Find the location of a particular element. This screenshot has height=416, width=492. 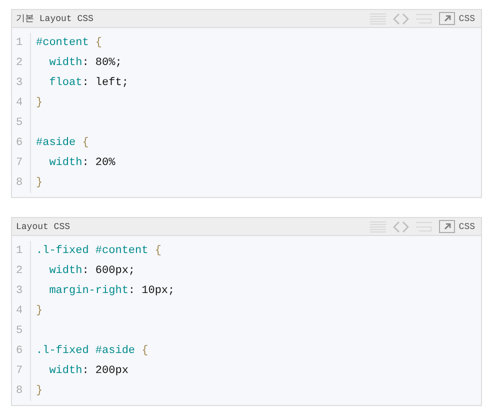

code-line: margin-right: 10px; is located at coordinates (111, 291).